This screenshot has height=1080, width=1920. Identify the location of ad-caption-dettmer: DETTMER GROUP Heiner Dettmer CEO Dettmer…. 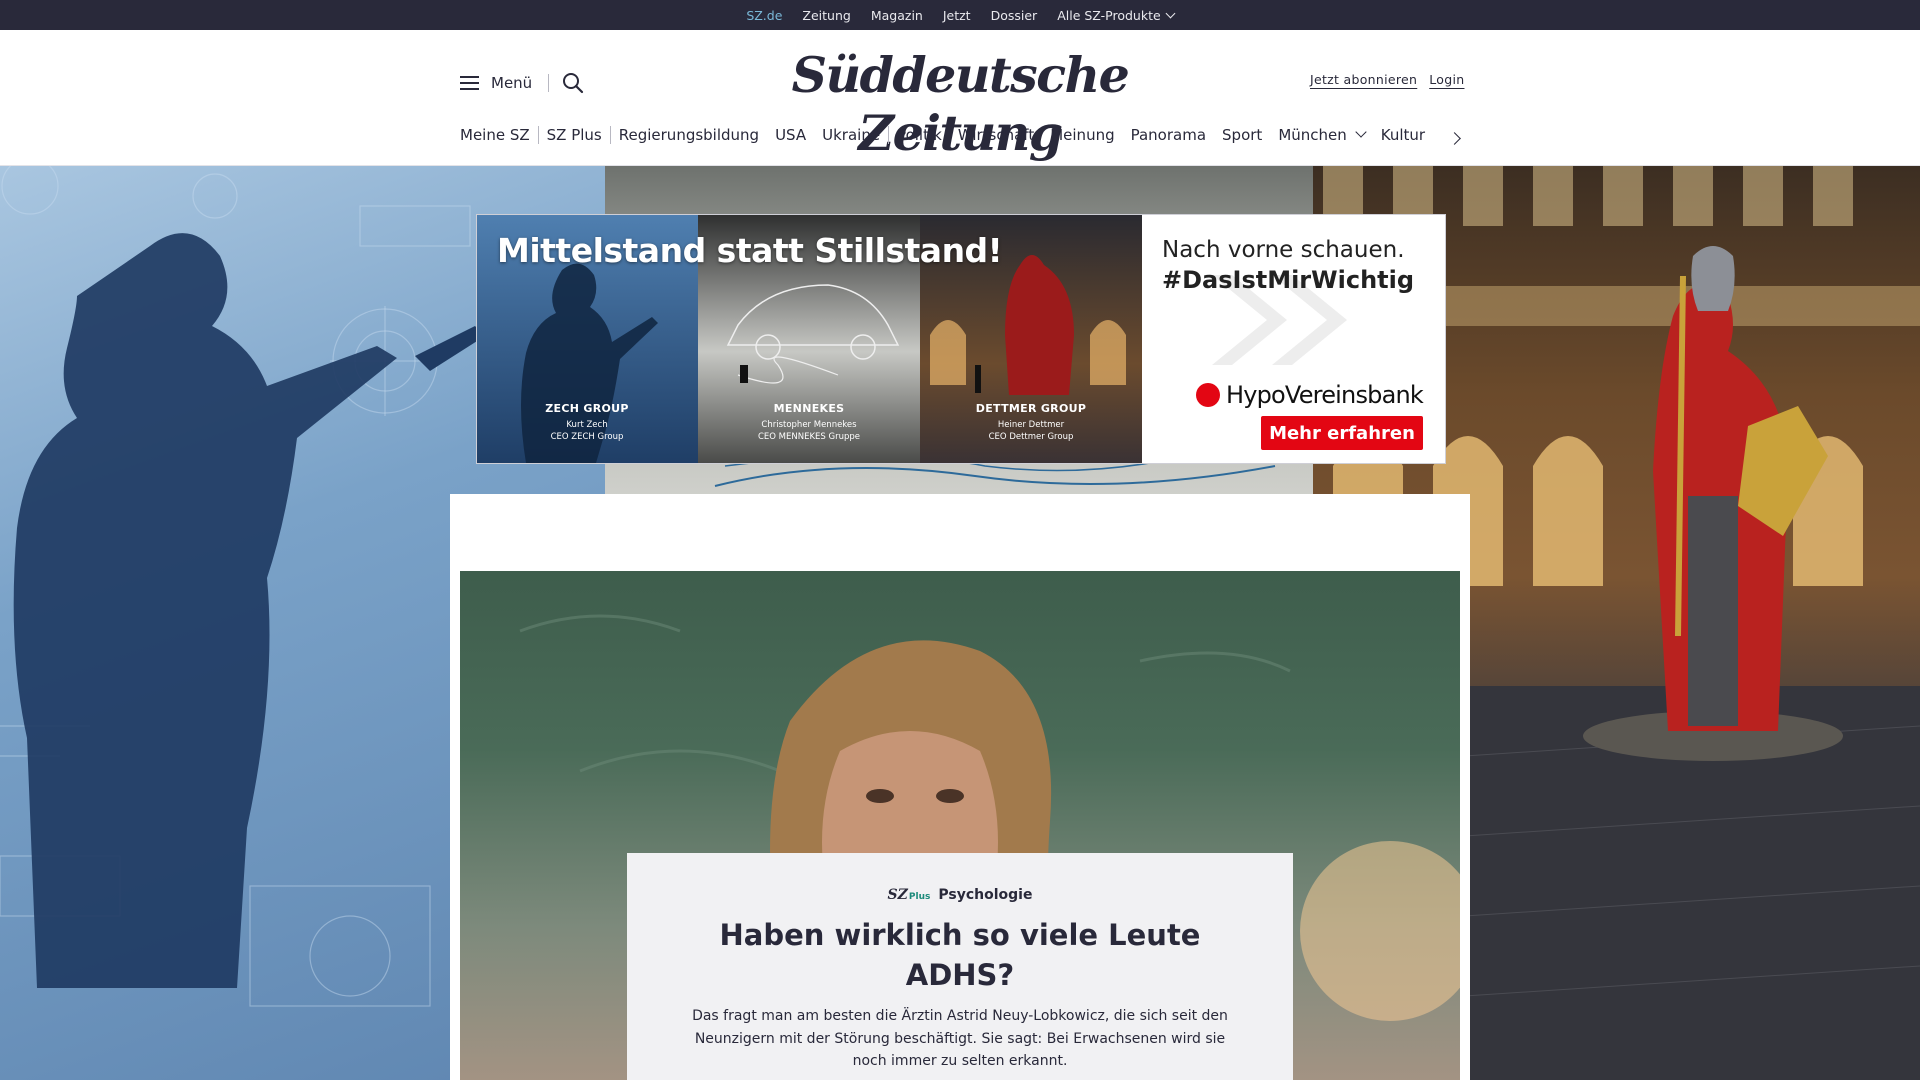
(1031, 423).